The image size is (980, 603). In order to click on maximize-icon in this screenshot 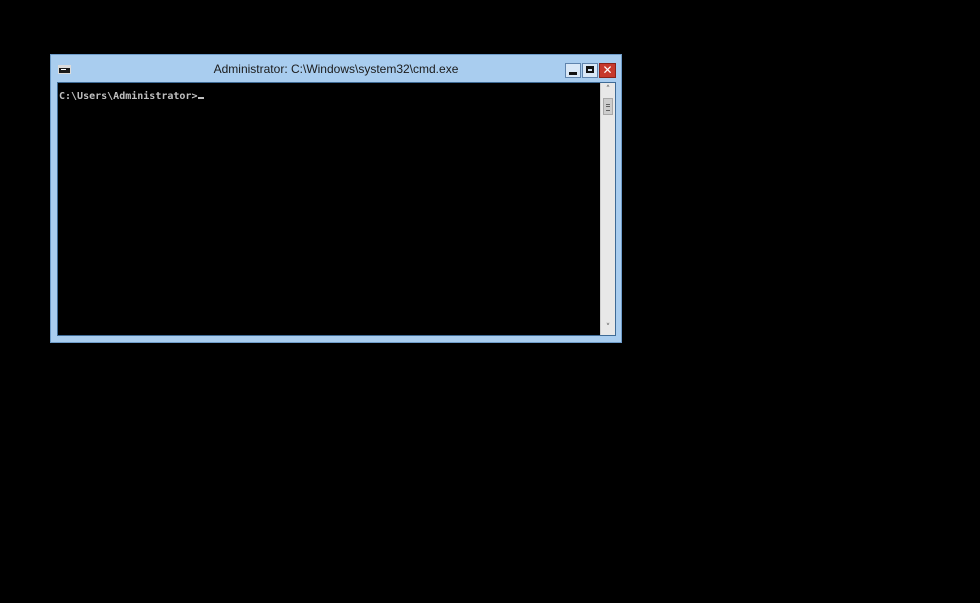, I will do `click(590, 69)`.